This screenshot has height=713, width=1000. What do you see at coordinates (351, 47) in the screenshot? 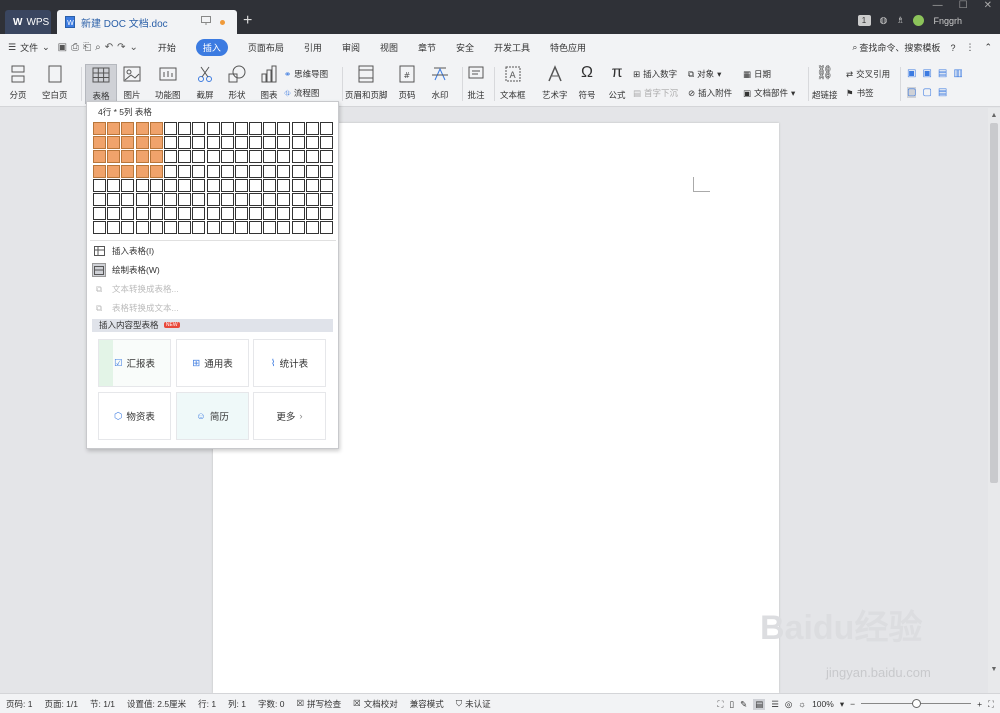
I see `tab-review: 审阅` at bounding box center [351, 47].